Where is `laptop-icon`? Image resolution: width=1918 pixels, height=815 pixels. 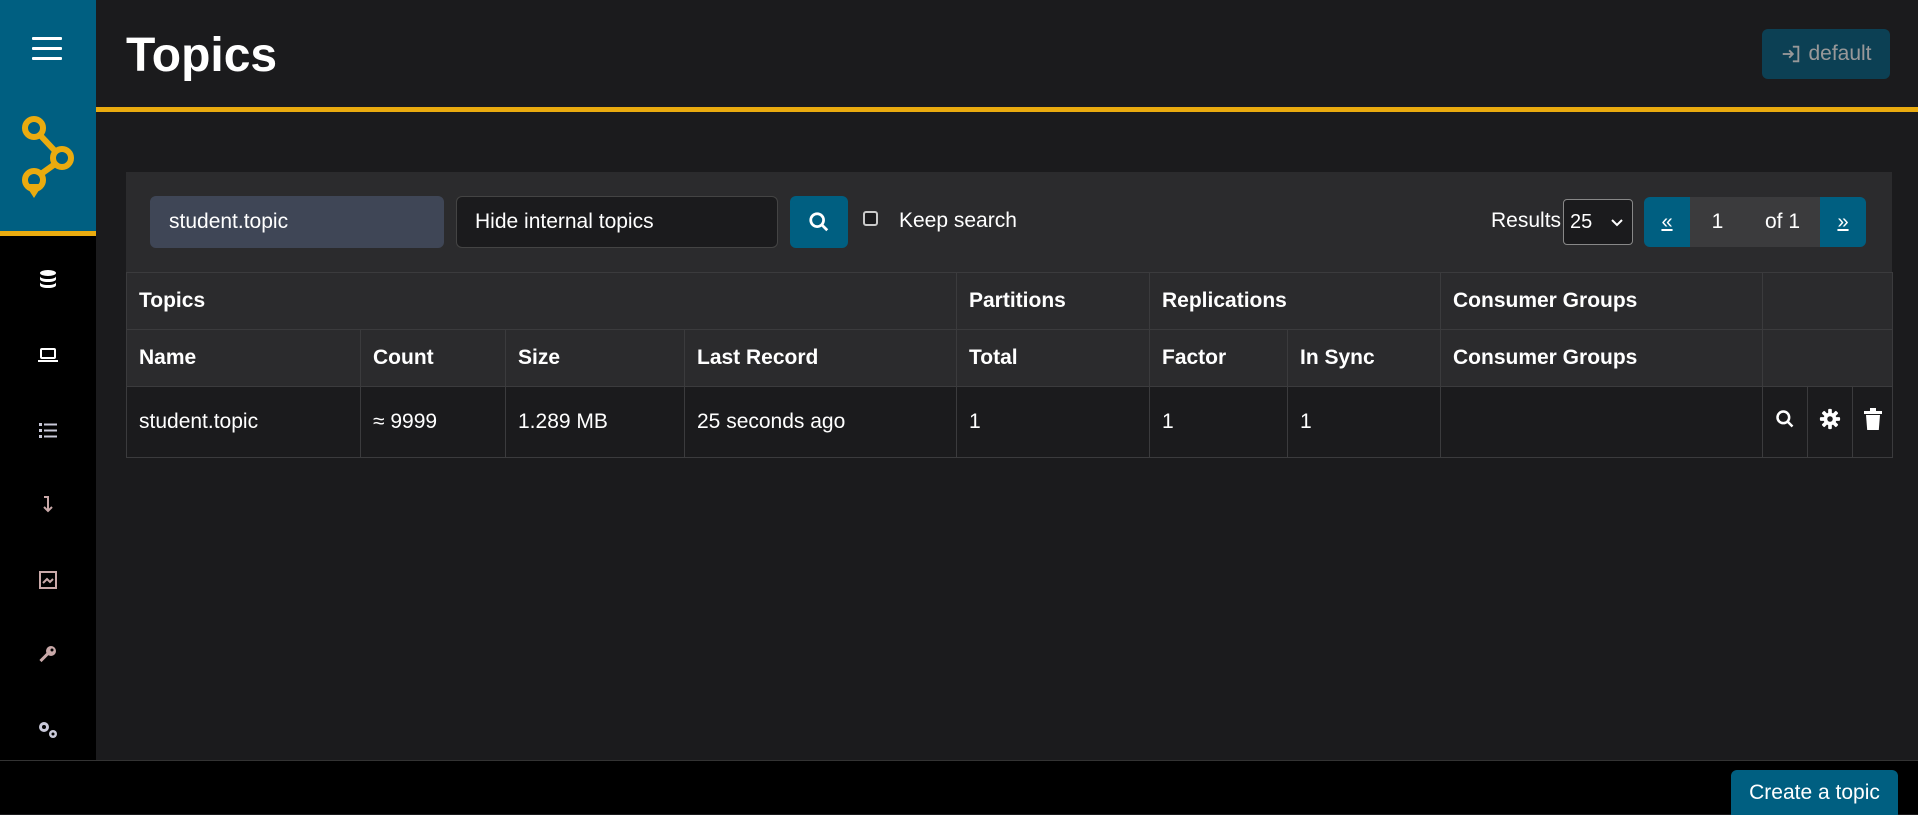
laptop-icon is located at coordinates (48, 355).